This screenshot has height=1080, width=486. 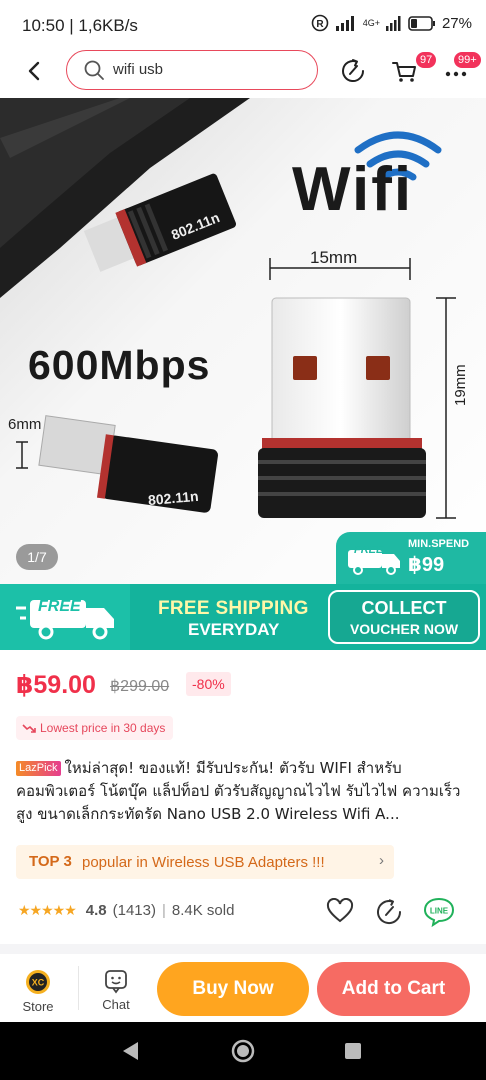 I want to click on sold-count: 8.4K sold, so click(x=203, y=910).